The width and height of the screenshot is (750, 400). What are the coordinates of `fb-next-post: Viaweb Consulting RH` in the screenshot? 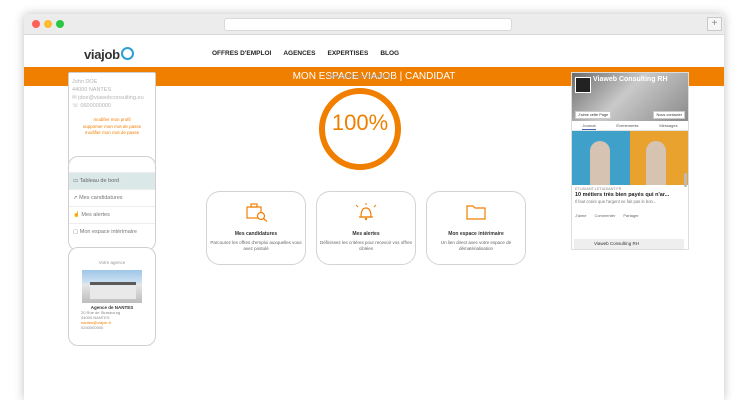 It's located at (629, 244).